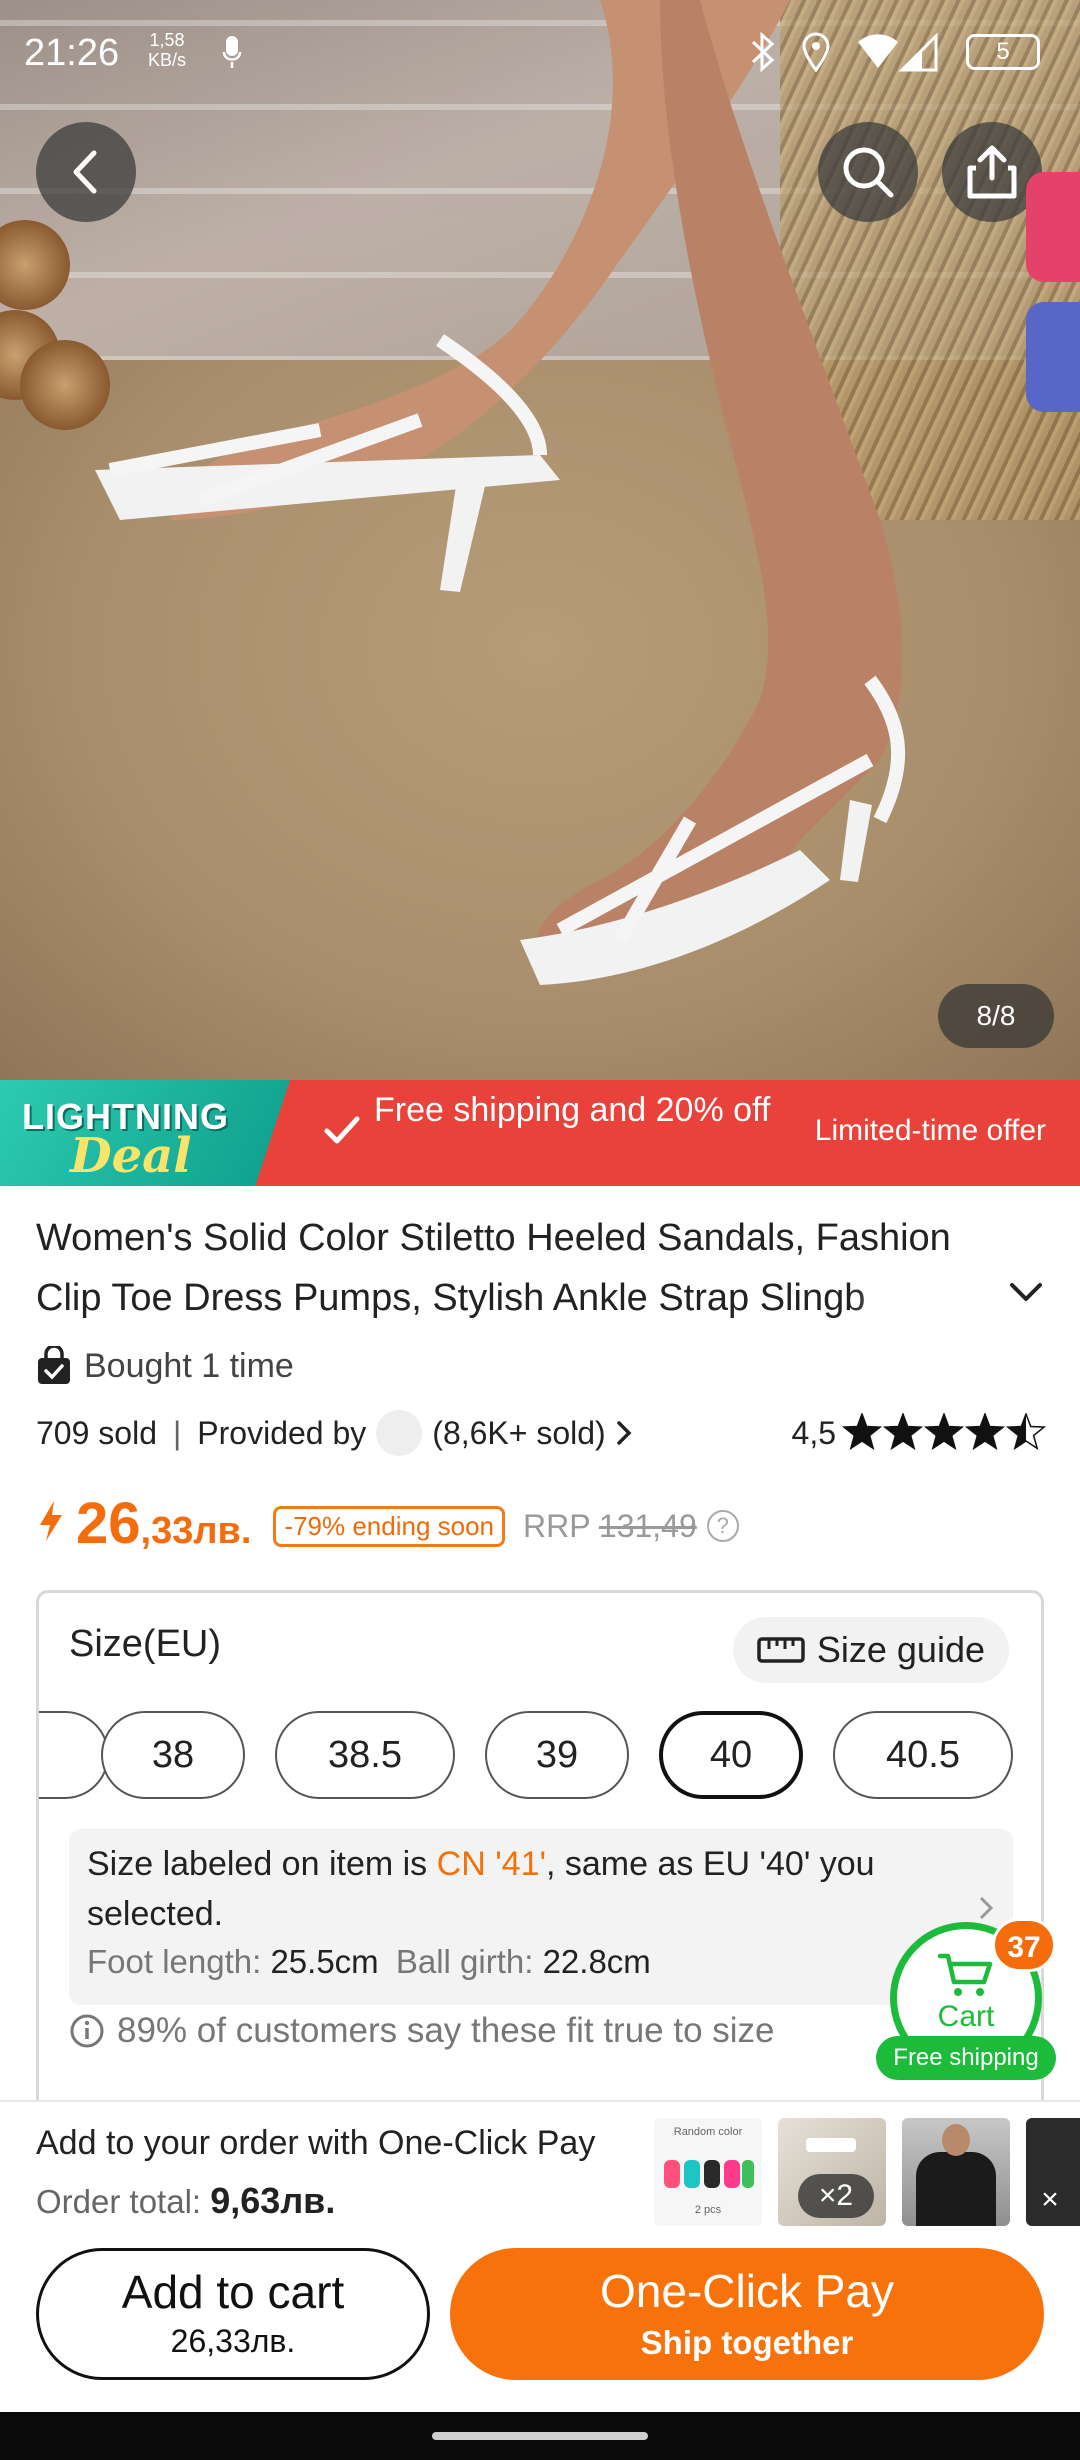 The height and width of the screenshot is (2460, 1080). What do you see at coordinates (572, 1110) in the screenshot?
I see `deal-message: Free shipping and 20% off` at bounding box center [572, 1110].